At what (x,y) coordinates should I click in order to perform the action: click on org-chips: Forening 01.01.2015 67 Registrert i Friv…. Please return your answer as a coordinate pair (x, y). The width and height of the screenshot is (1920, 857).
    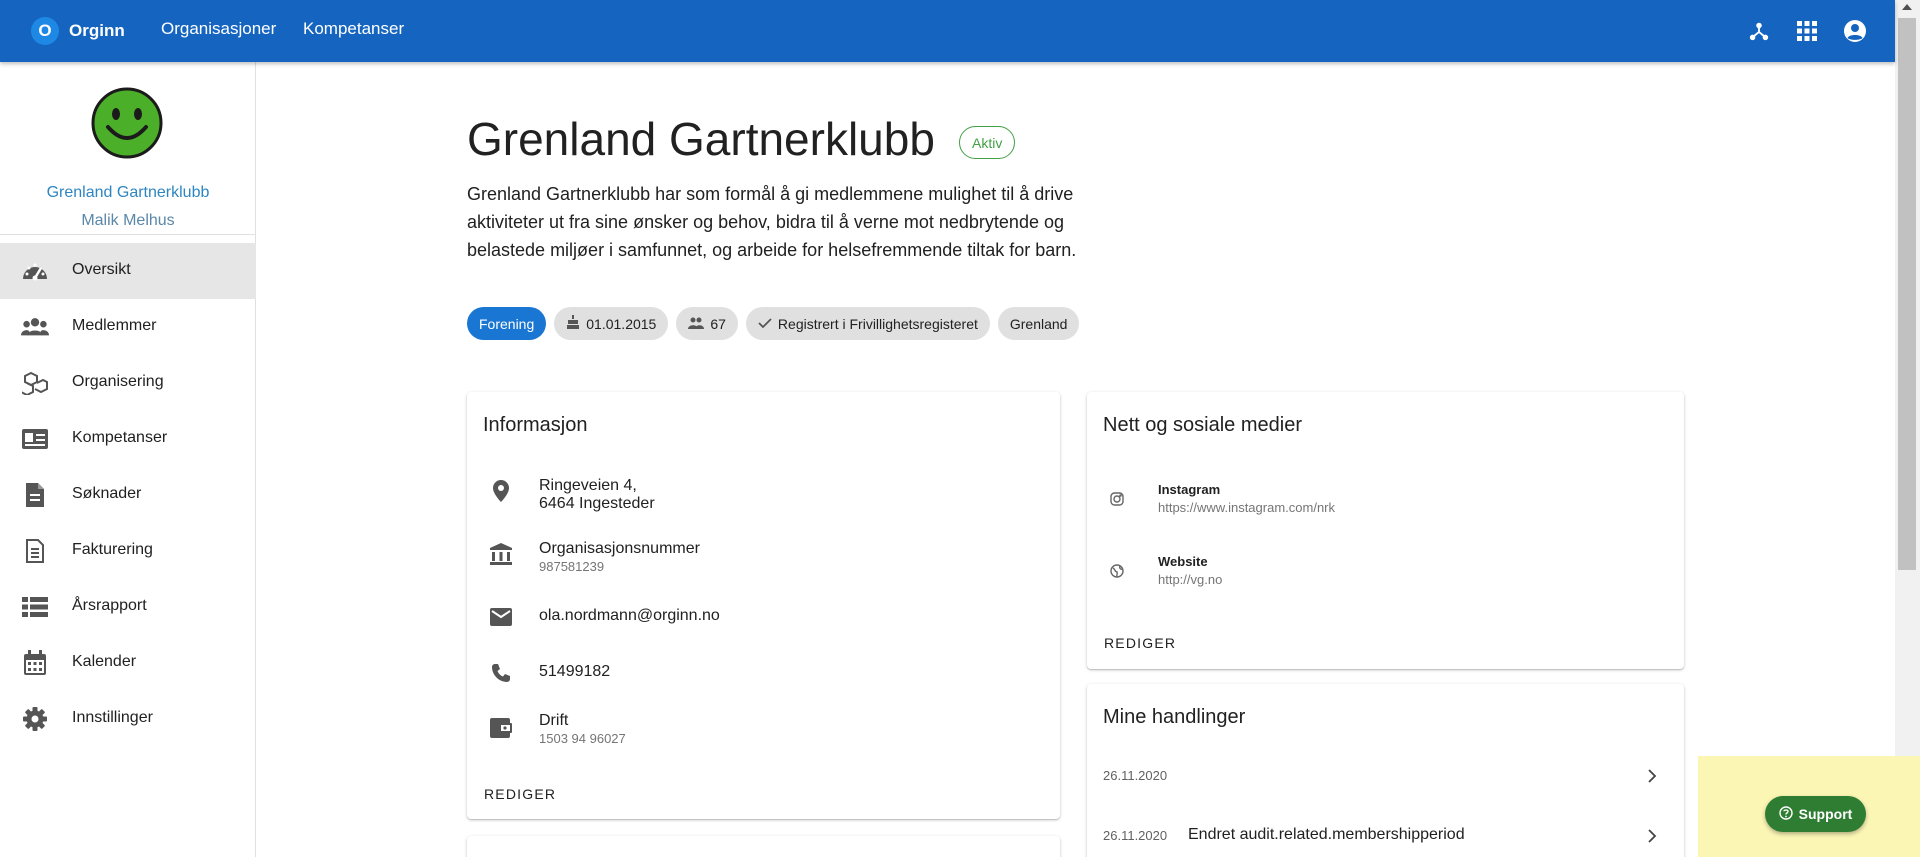
    Looking at the image, I should click on (773, 323).